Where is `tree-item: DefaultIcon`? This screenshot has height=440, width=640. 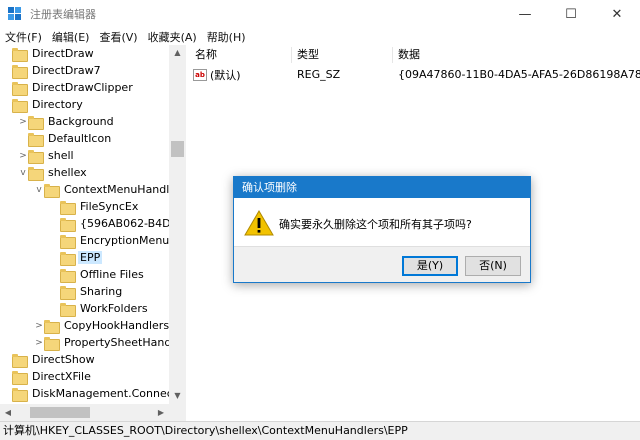
tree-item: DefaultIcon is located at coordinates (65, 138).